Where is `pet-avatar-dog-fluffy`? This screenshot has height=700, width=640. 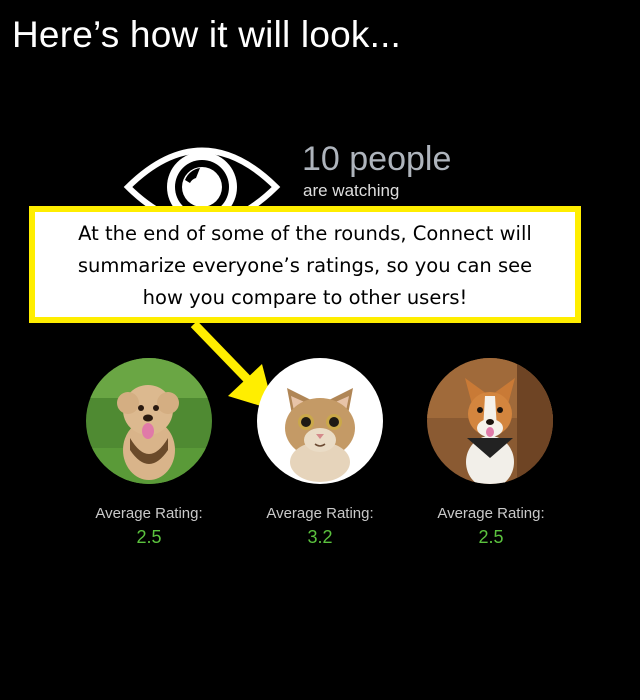
pet-avatar-dog-fluffy is located at coordinates (149, 421).